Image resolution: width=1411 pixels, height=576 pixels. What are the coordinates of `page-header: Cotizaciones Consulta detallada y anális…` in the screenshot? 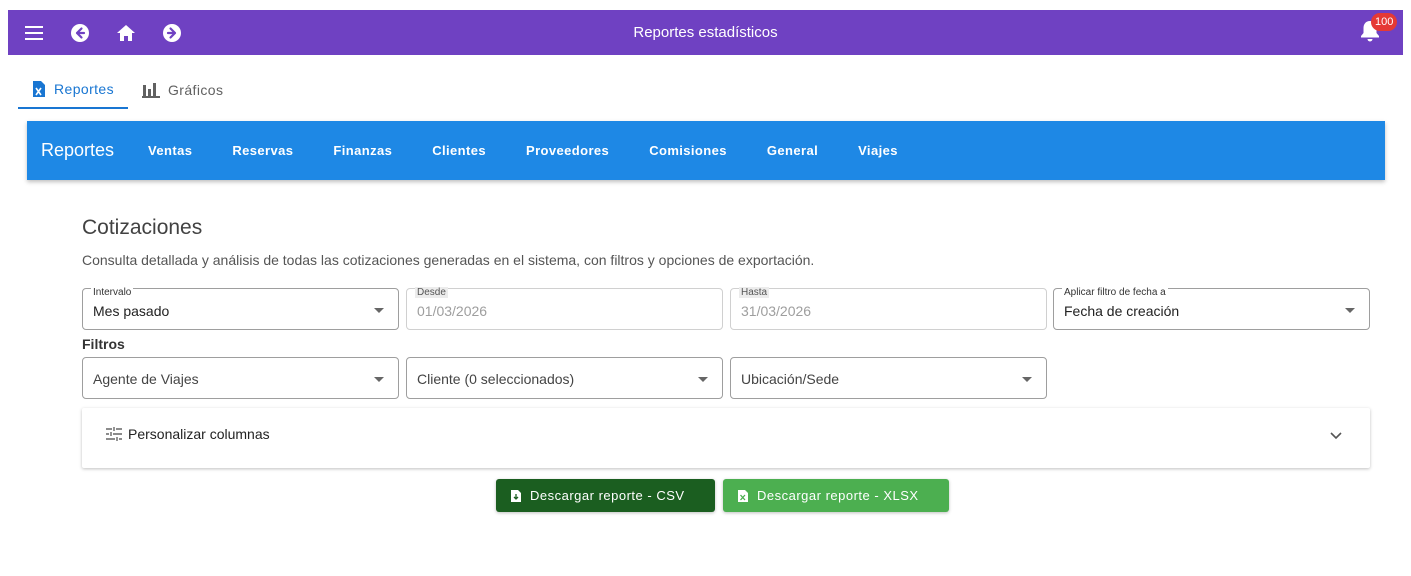 It's located at (726, 242).